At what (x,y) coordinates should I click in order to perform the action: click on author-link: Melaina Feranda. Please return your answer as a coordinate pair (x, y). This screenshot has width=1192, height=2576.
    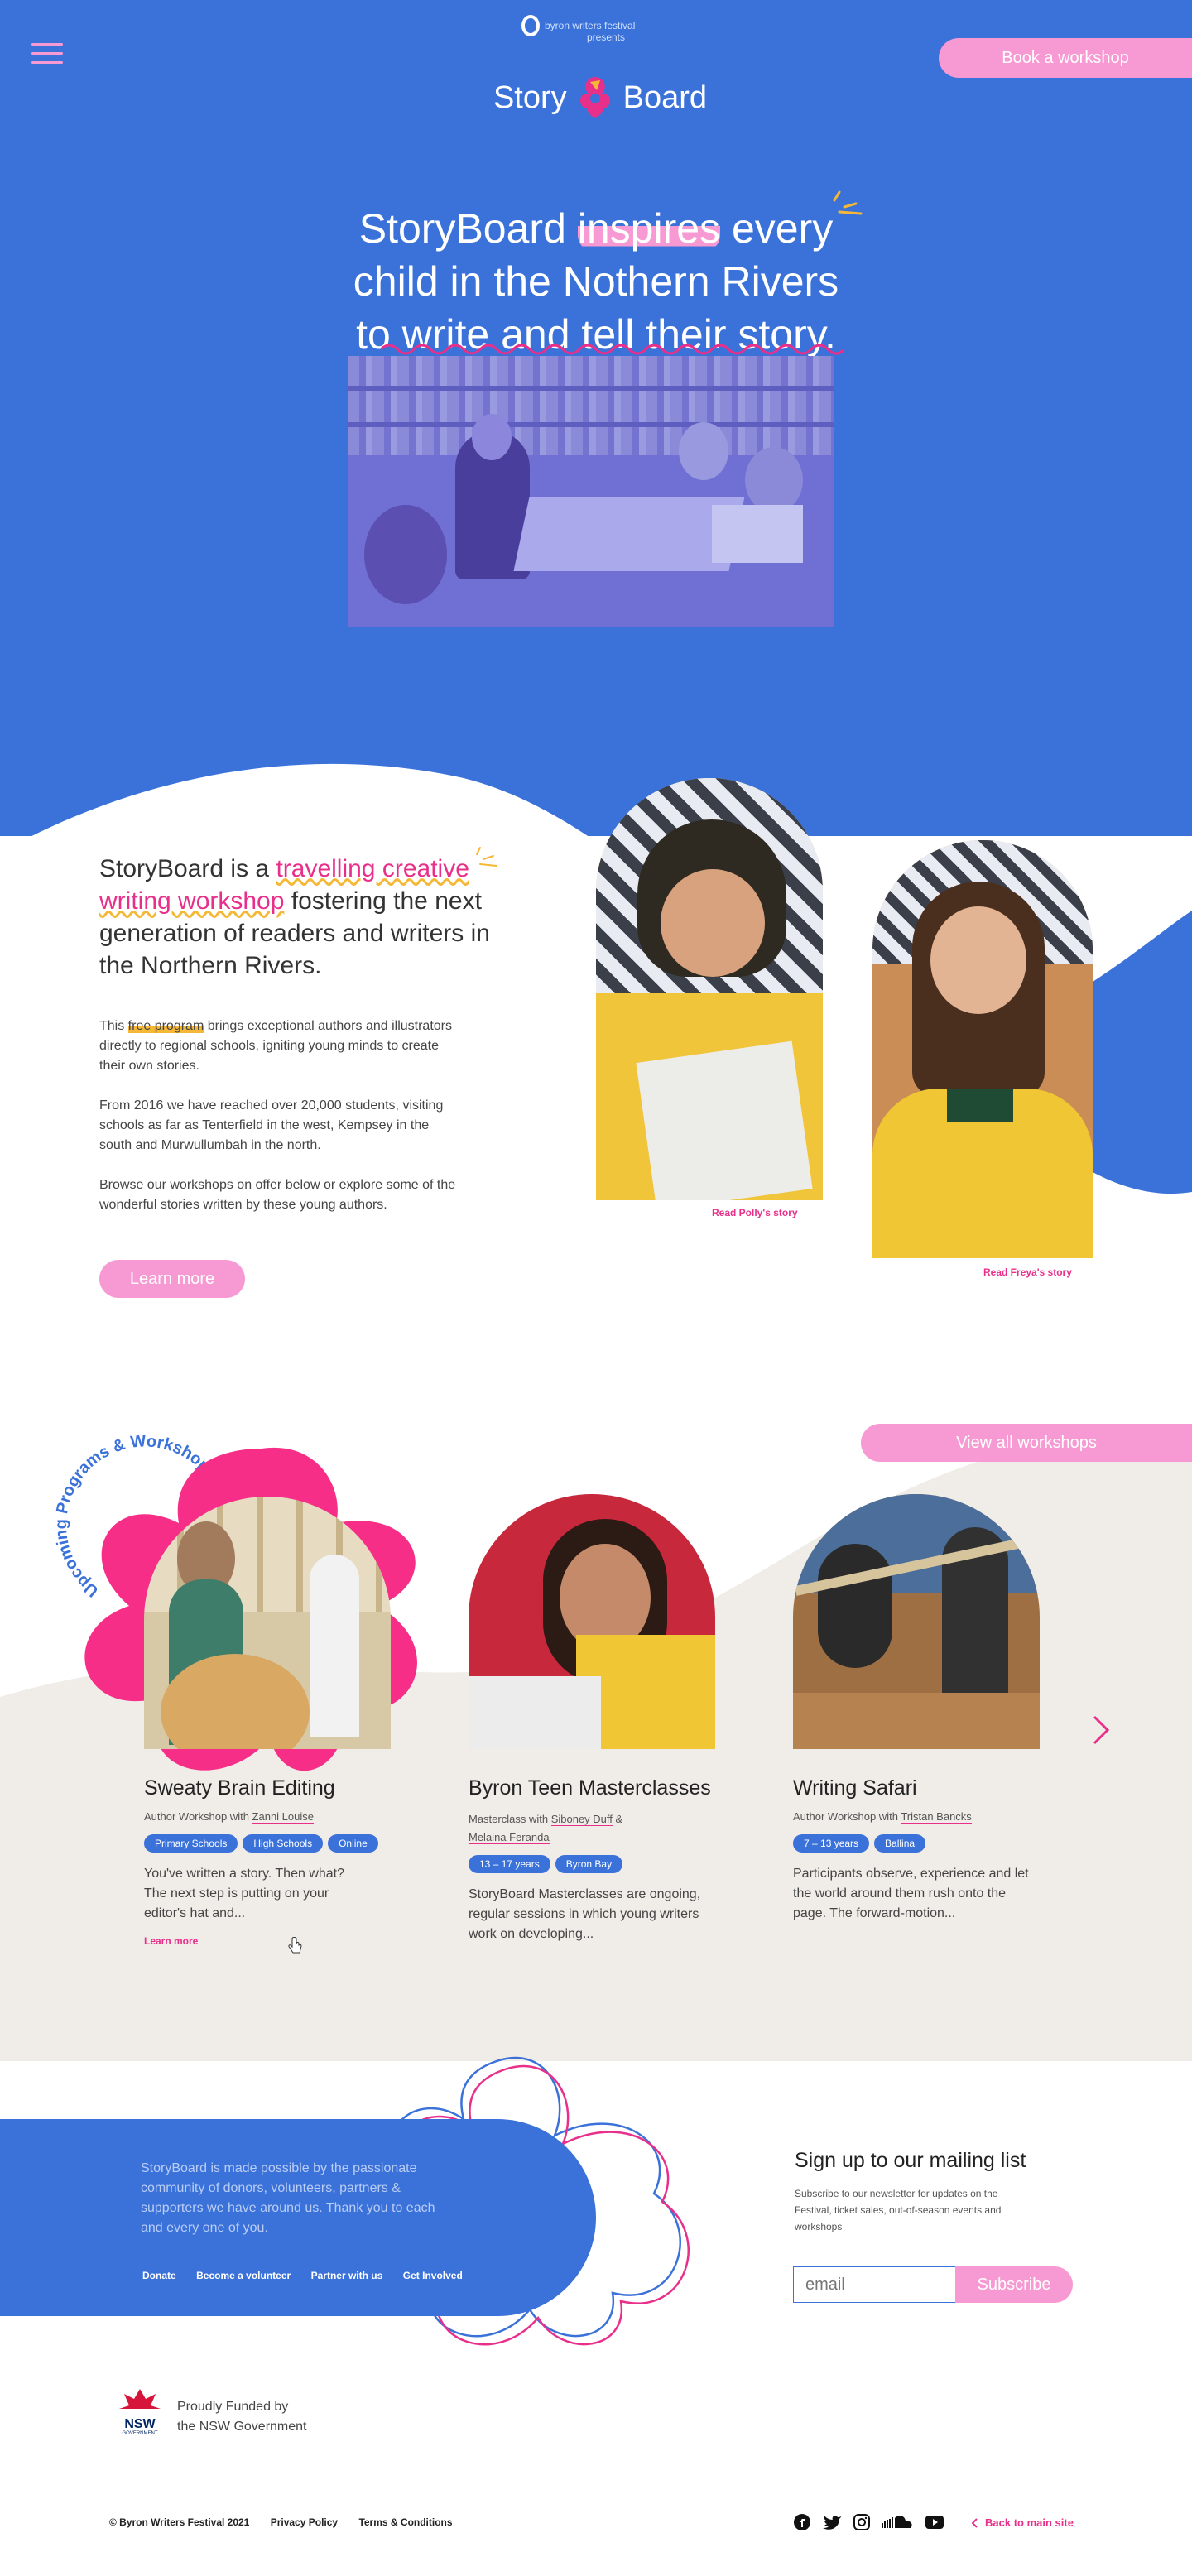
    Looking at the image, I should click on (509, 1837).